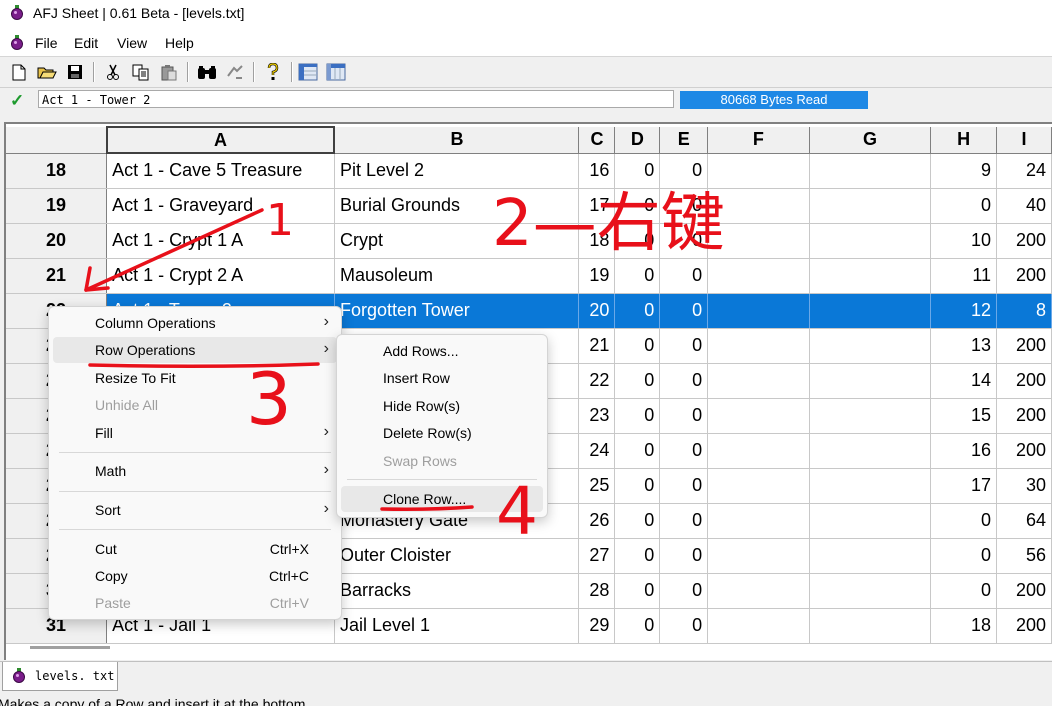 The image size is (1052, 706). What do you see at coordinates (57, 241) in the screenshot?
I see `row-header: 20` at bounding box center [57, 241].